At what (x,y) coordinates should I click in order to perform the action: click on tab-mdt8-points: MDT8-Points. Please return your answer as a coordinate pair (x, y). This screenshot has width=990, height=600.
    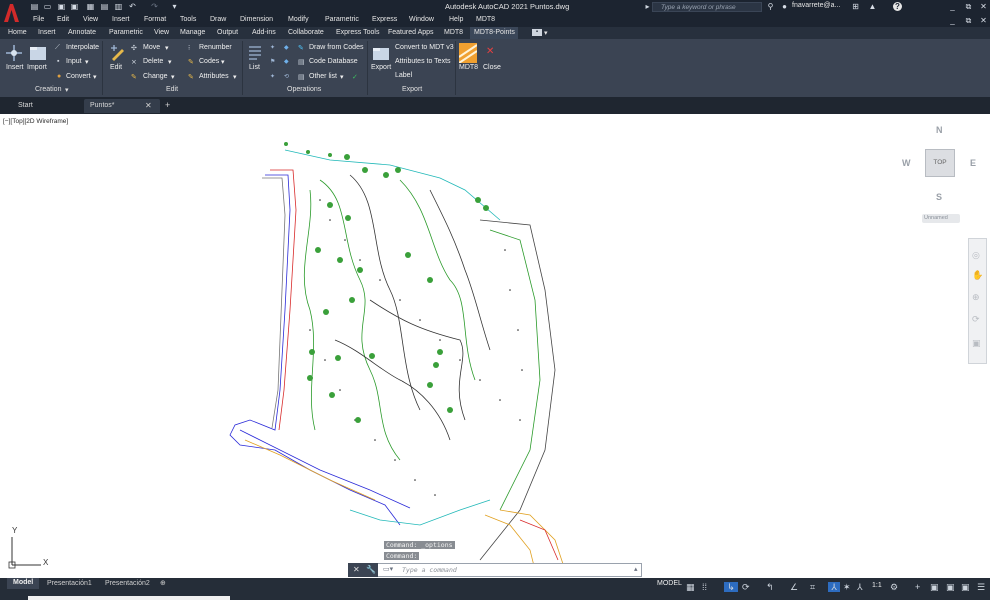
    Looking at the image, I should click on (494, 32).